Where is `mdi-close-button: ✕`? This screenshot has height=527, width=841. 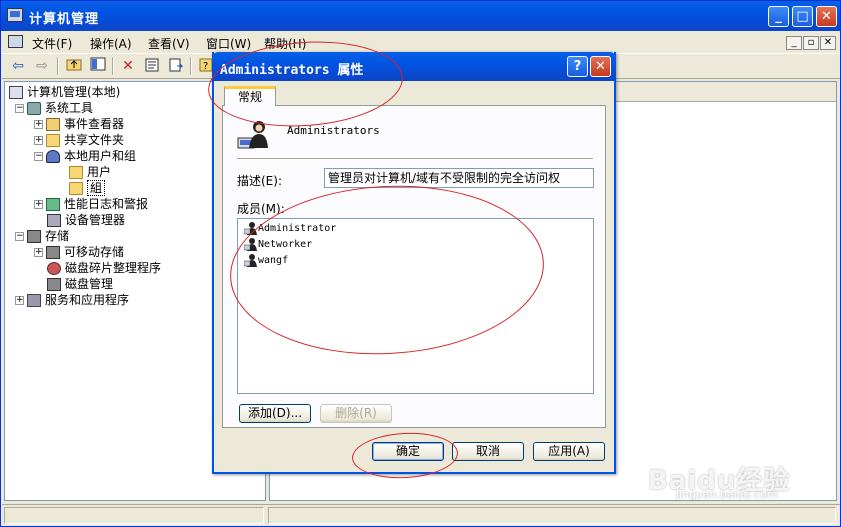
mdi-close-button: ✕ is located at coordinates (828, 43).